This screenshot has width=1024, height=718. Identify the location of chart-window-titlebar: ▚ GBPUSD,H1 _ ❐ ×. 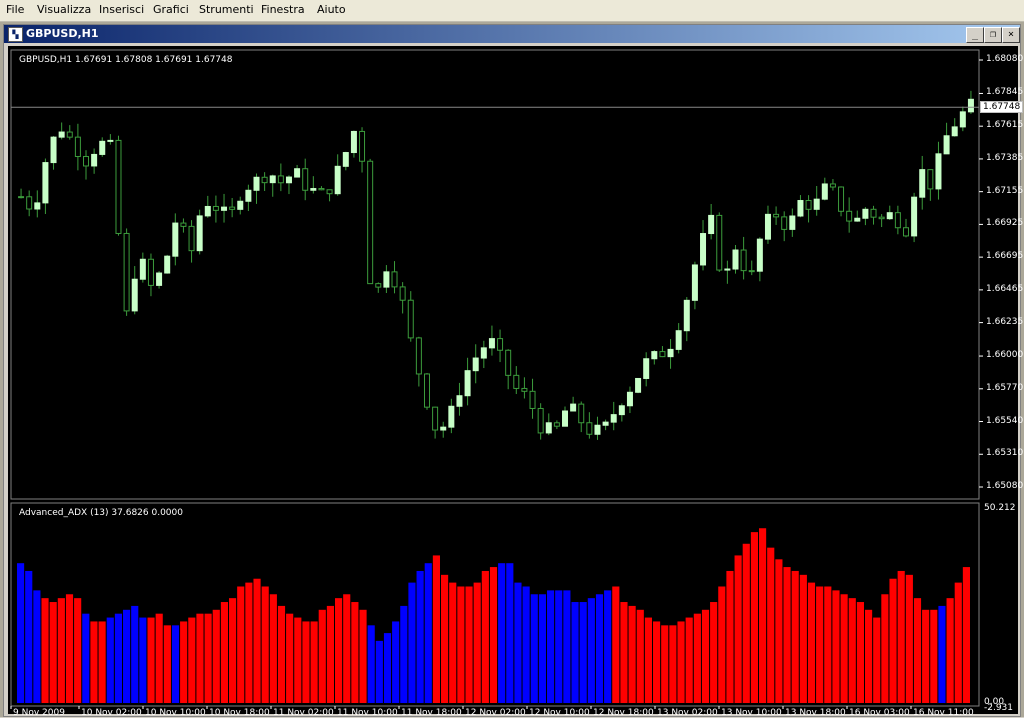
(512, 34).